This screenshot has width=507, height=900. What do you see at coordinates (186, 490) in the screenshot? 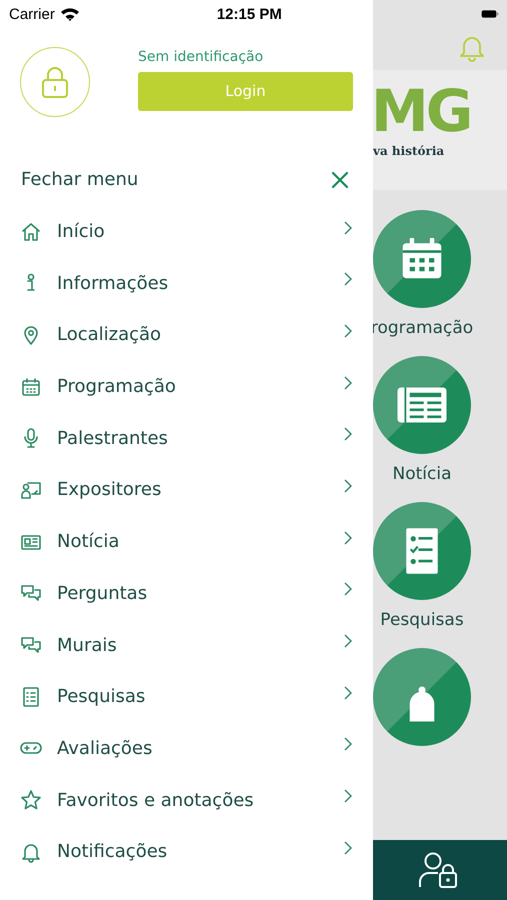
I see `menu-item: Expositores` at bounding box center [186, 490].